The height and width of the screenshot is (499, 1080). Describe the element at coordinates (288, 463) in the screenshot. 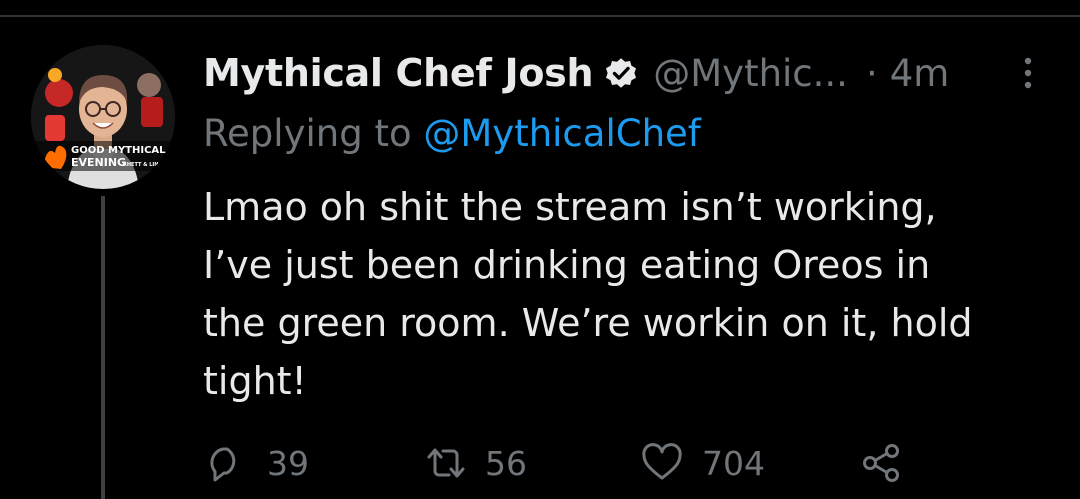

I see `reply-count: 39` at that location.